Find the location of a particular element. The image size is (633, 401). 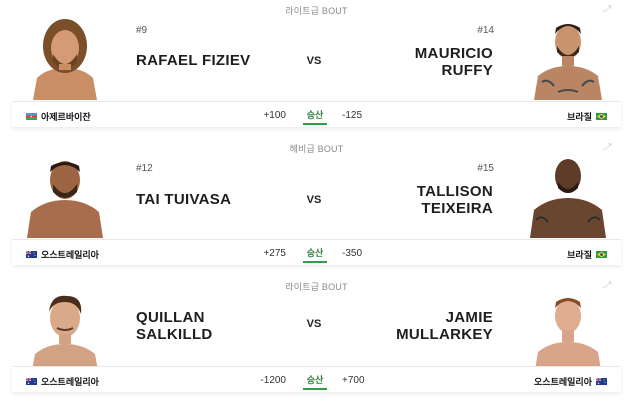

azerbaijan-flag-icon is located at coordinates (31, 116).